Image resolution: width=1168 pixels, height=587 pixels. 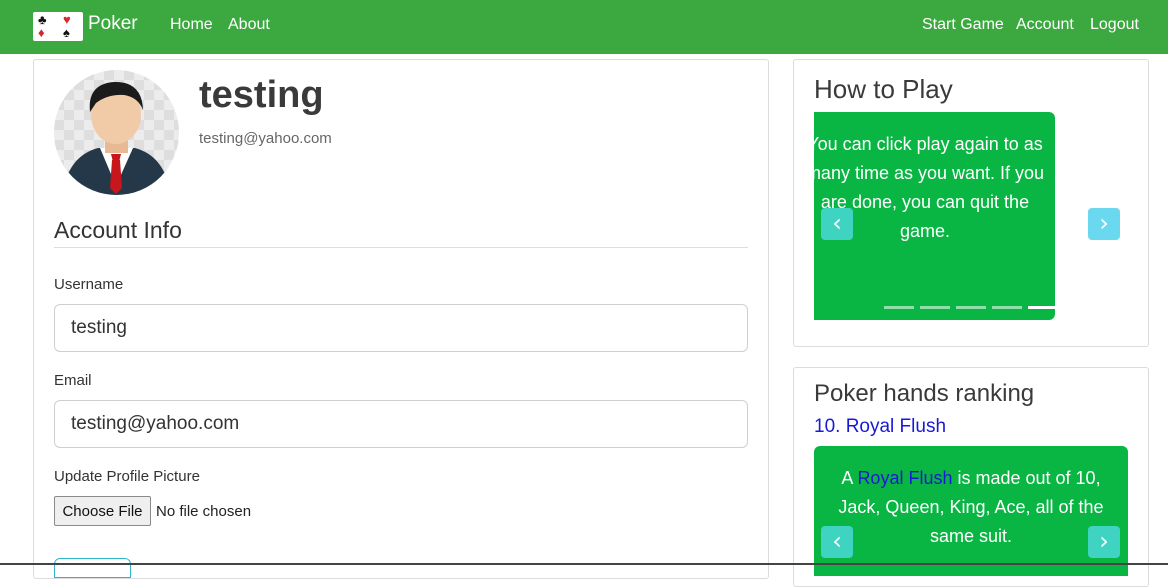 I want to click on hand-title: 10. Royal Flush, so click(x=880, y=426).